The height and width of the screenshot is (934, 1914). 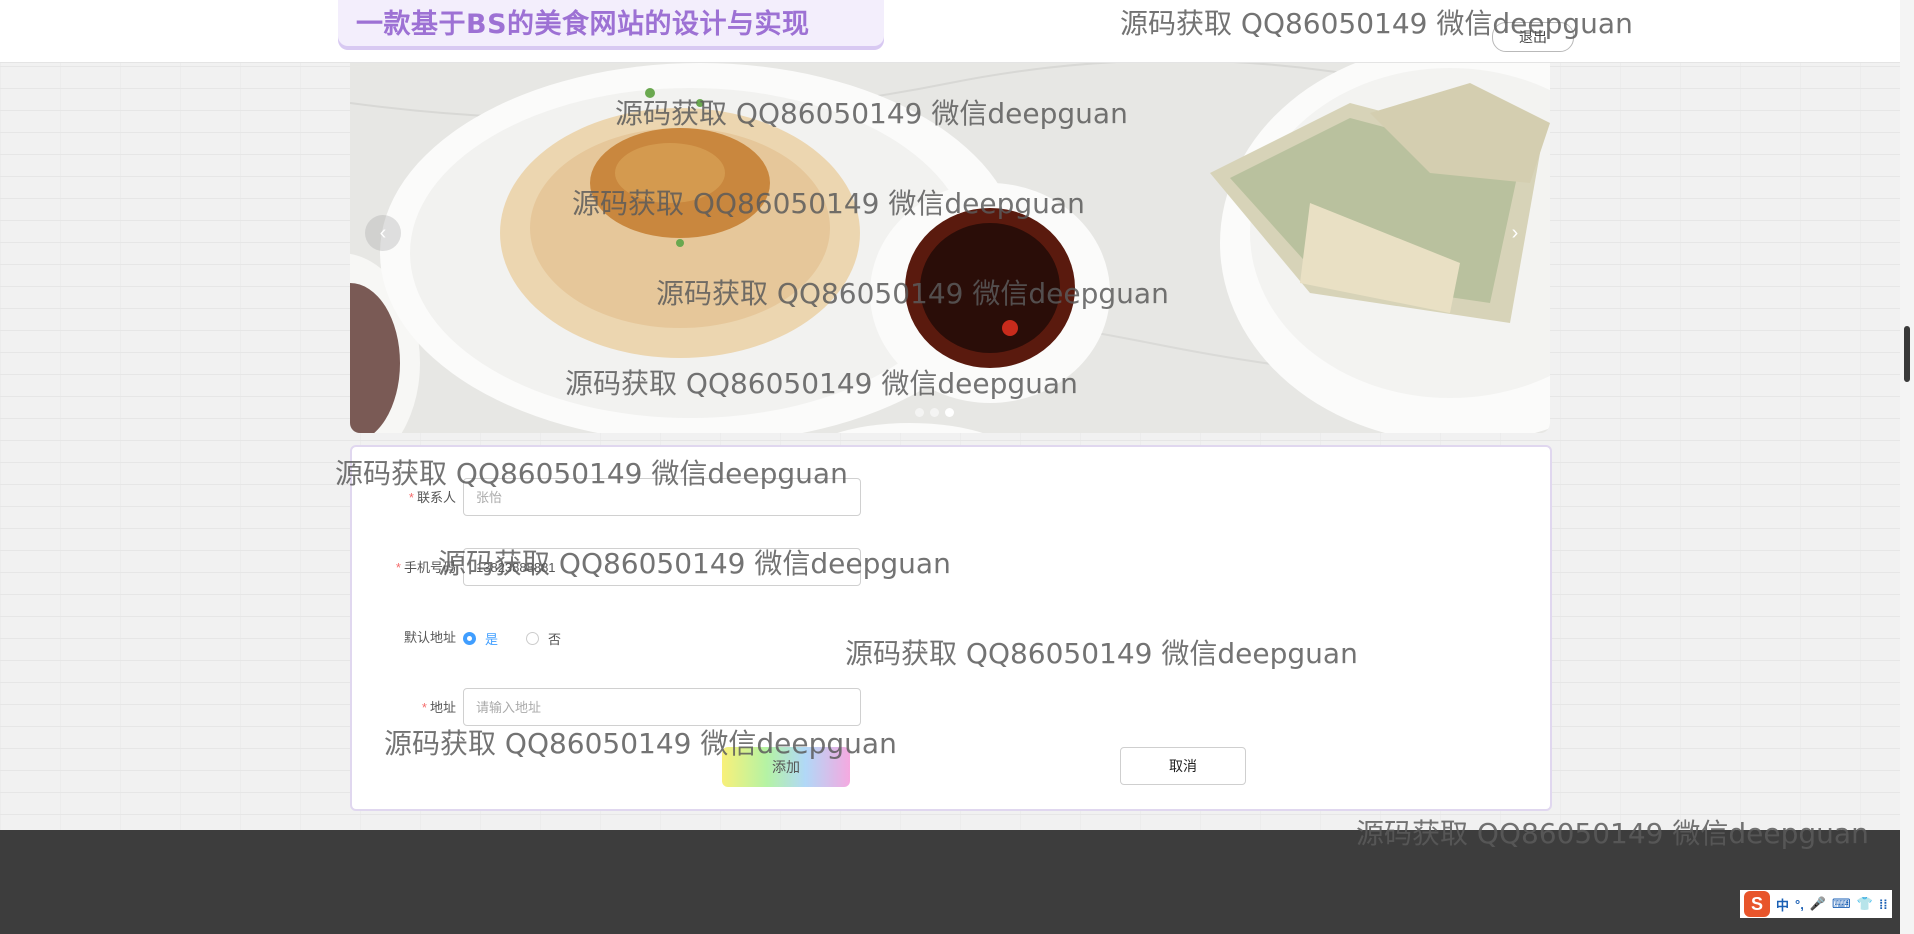 What do you see at coordinates (583, 24) in the screenshot?
I see `site-title: 一款基于BS的美食网站的设计与实现` at bounding box center [583, 24].